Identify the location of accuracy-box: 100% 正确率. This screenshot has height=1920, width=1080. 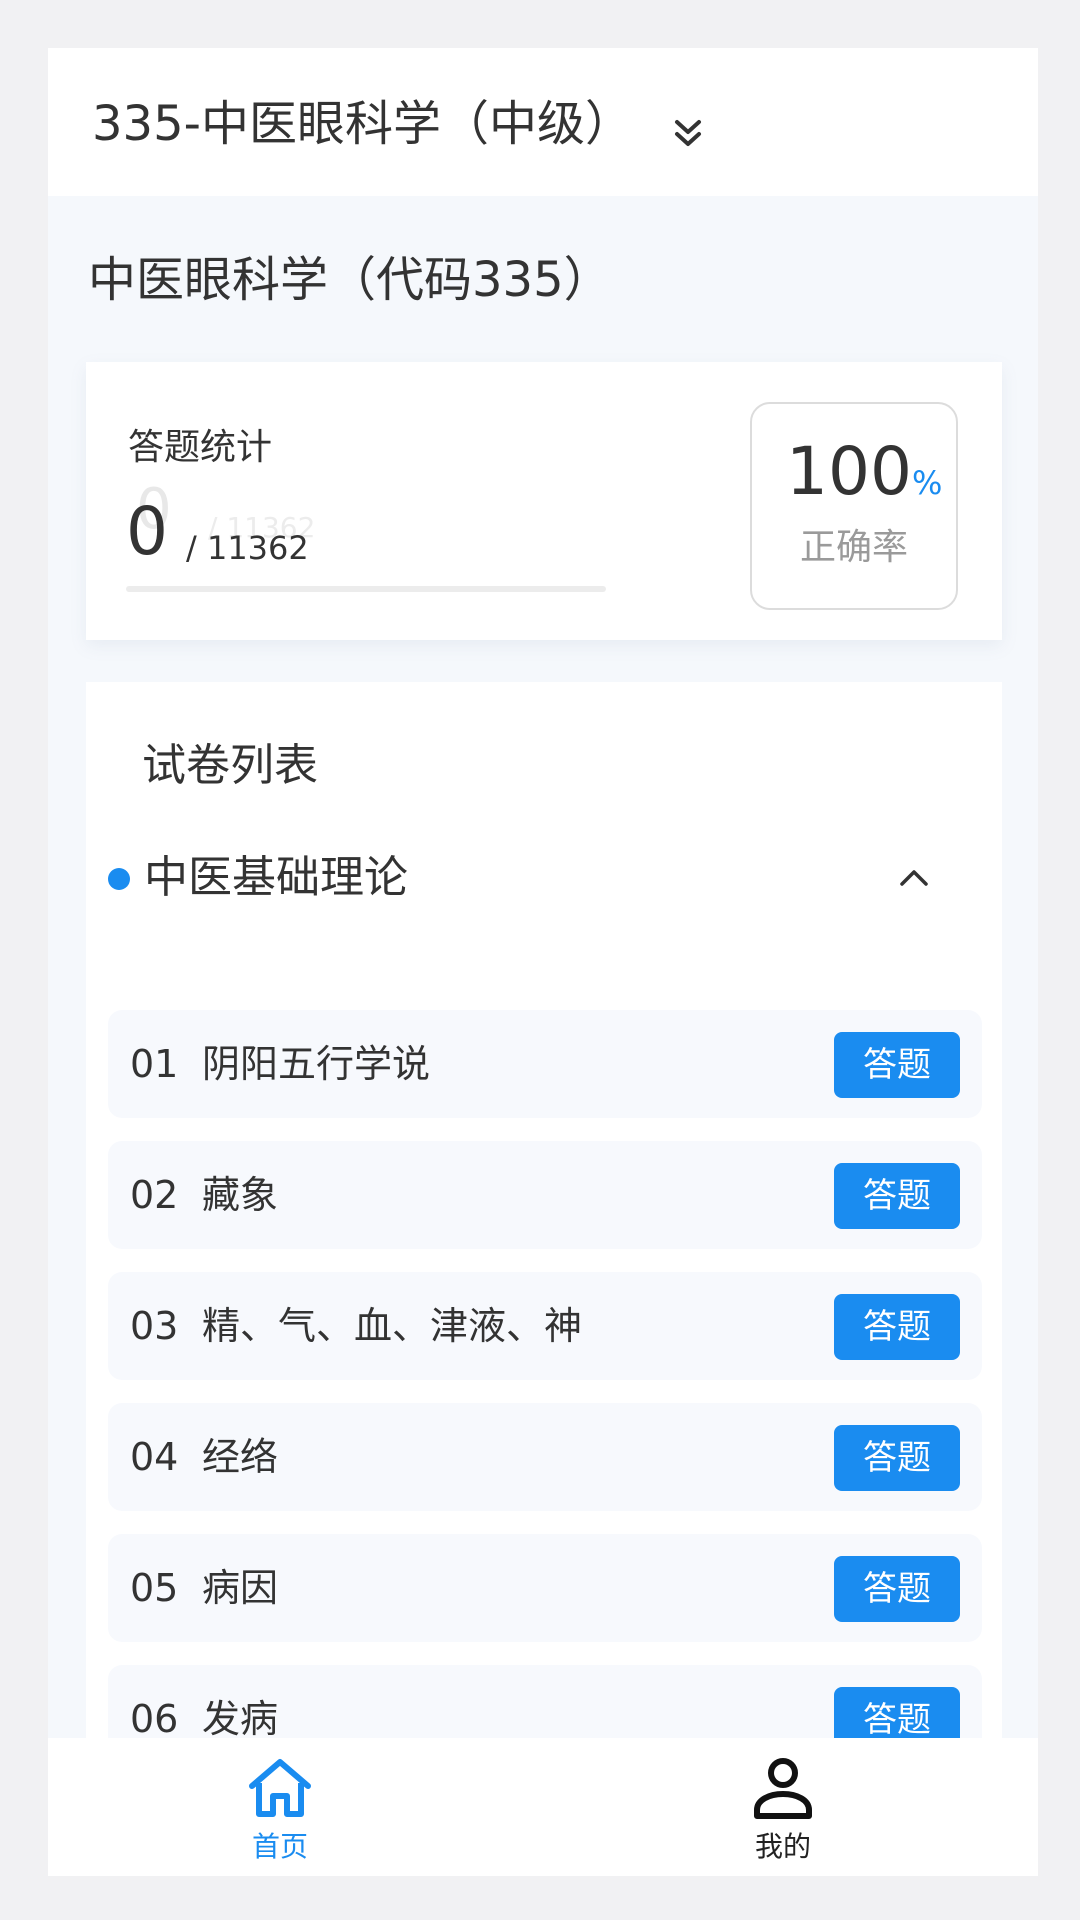
(854, 506).